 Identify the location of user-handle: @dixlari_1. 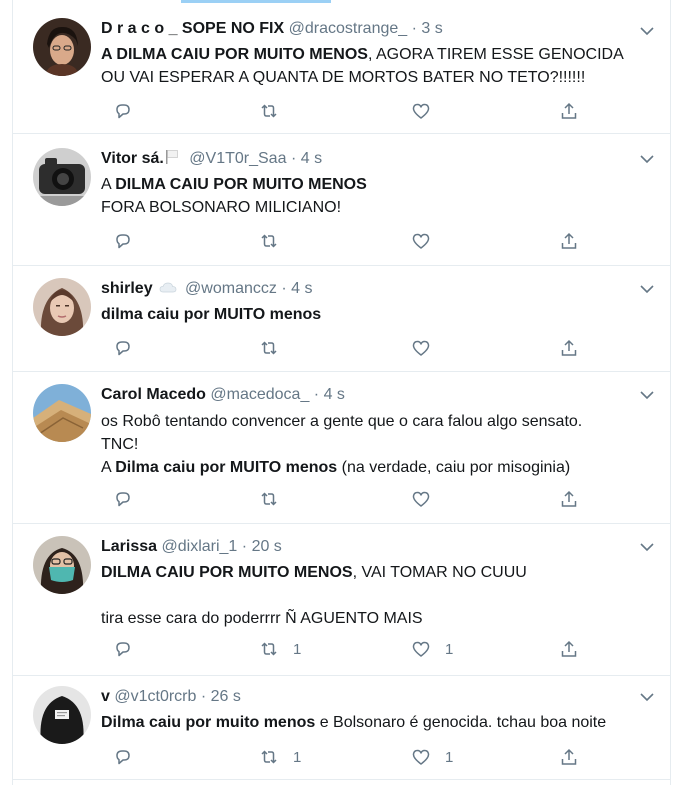
(200, 546).